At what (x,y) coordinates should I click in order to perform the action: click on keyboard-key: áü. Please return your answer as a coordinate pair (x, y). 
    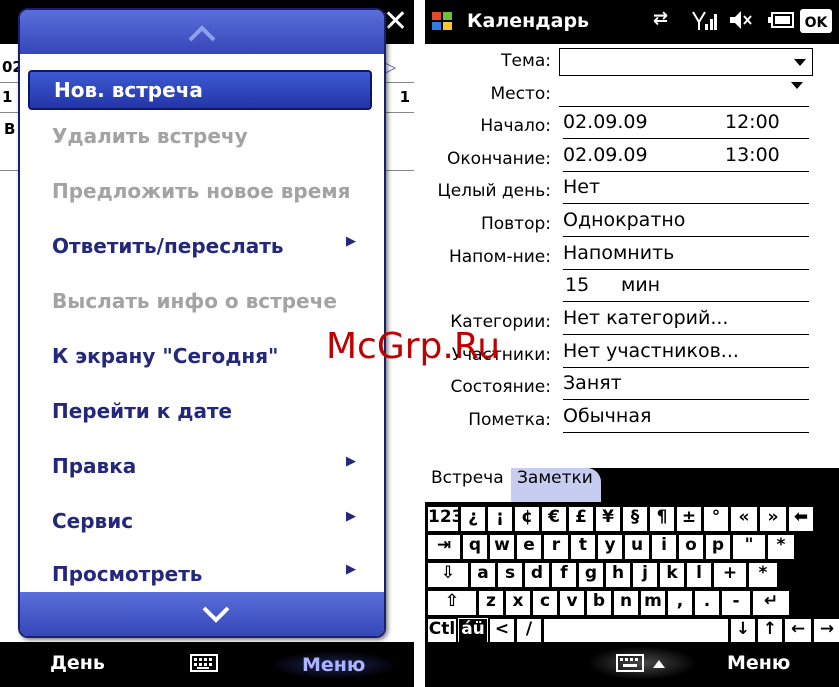
    Looking at the image, I should click on (473, 631).